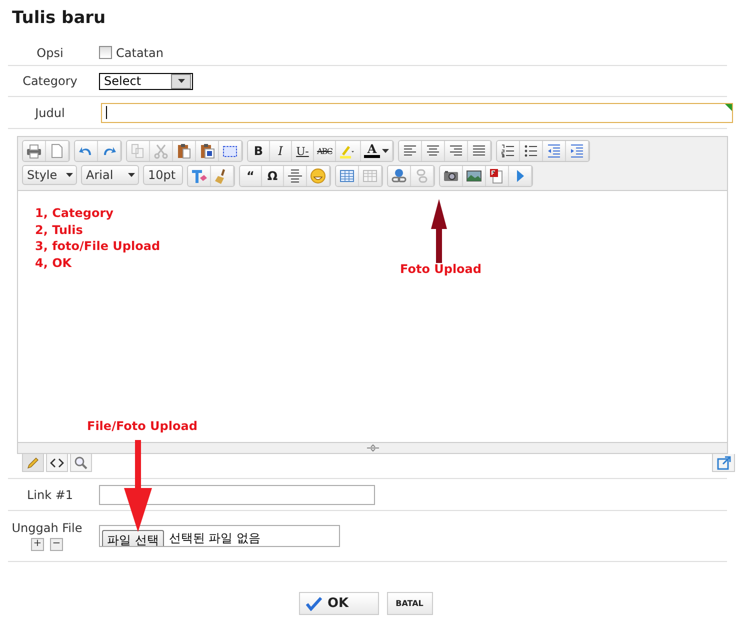 This screenshot has width=743, height=625. Describe the element at coordinates (325, 151) in the screenshot. I see `strikethrough-button: ABC` at that location.